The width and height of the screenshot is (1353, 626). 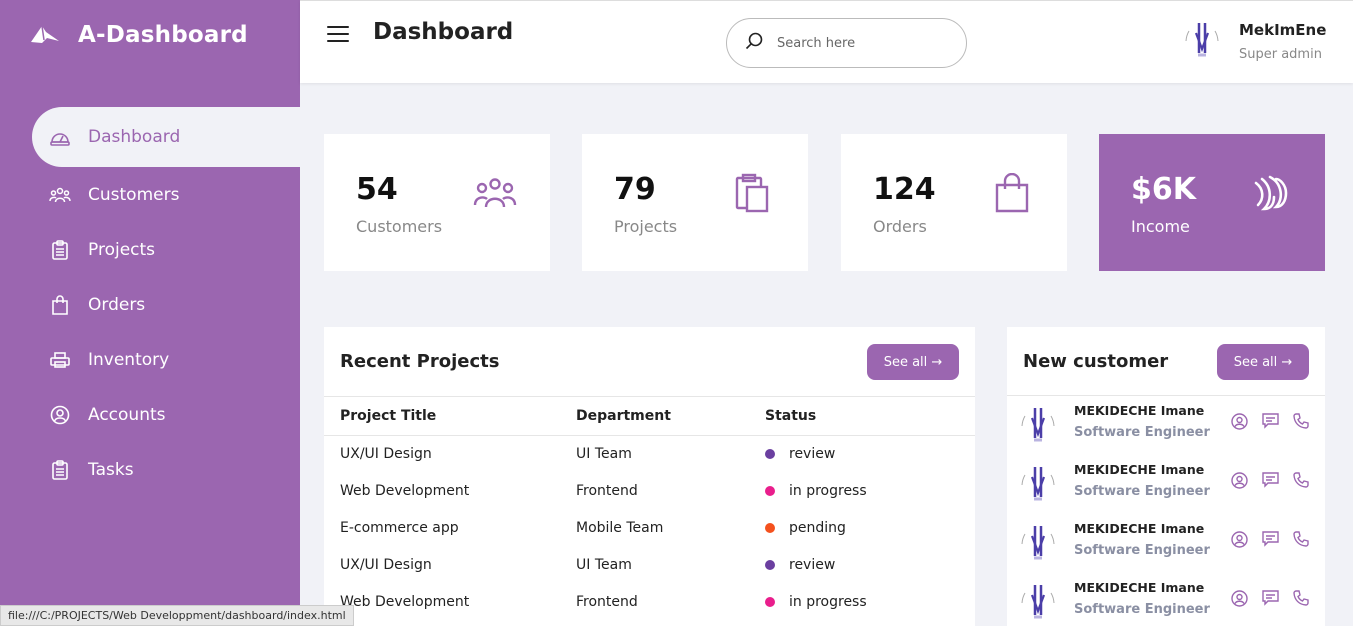 I want to click on project-title: UX/UI Design, so click(x=386, y=564).